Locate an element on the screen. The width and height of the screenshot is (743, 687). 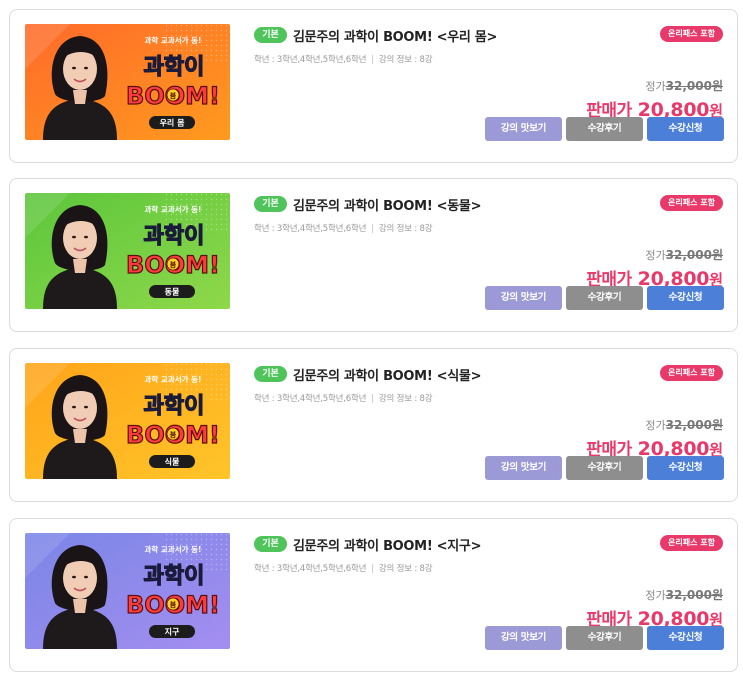
course-thumbnail: 과학 교과서가 동! 과학이 BOOM! 붐 지구 is located at coordinates (127, 591).